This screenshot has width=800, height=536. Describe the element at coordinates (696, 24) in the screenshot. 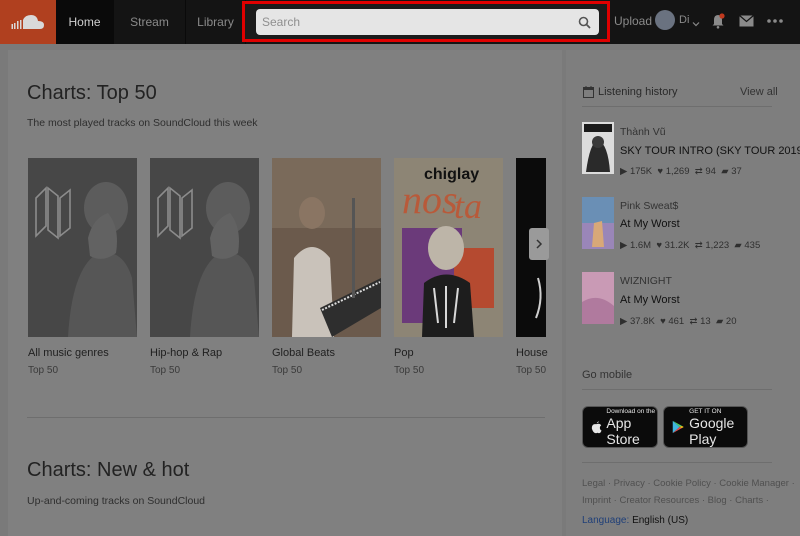

I see `chevron-down-icon` at that location.